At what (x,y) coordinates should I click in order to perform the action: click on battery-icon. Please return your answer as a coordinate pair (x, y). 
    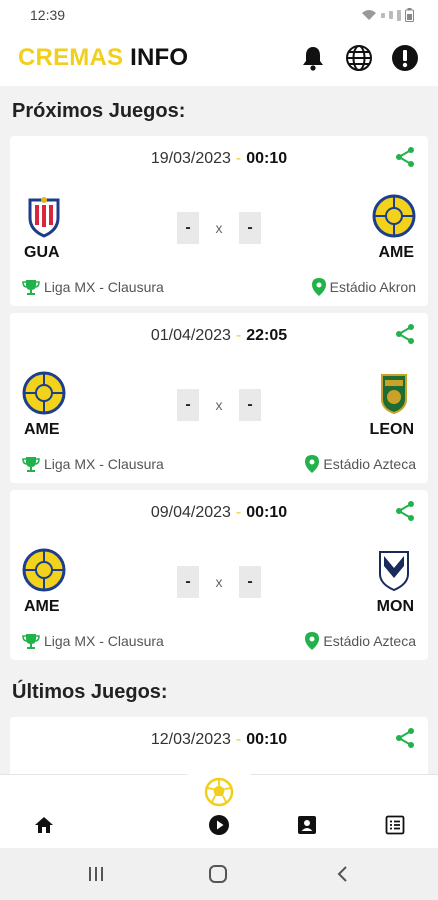
    Looking at the image, I should click on (409, 15).